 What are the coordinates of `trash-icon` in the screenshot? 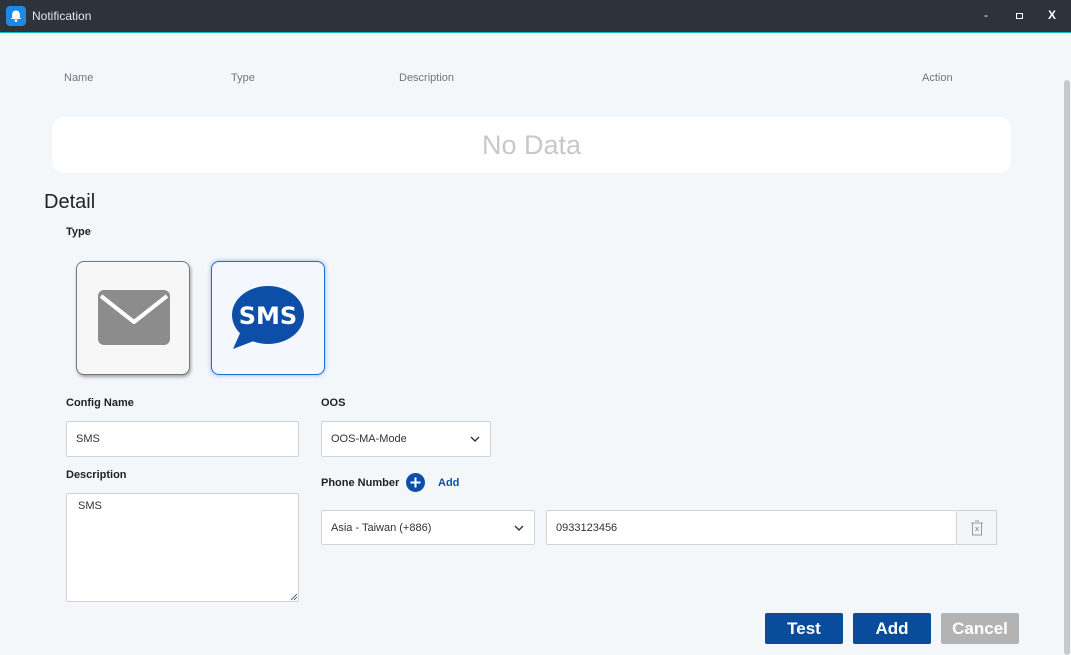 It's located at (977, 528).